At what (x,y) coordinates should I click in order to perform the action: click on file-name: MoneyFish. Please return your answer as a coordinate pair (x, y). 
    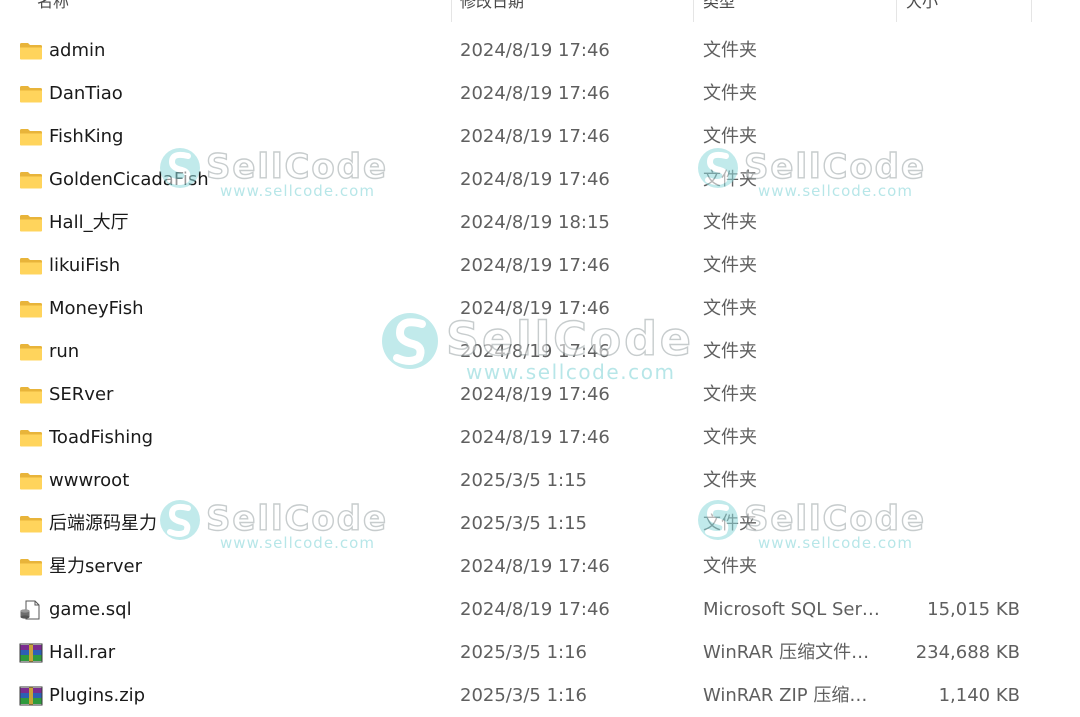
    Looking at the image, I should click on (96, 308).